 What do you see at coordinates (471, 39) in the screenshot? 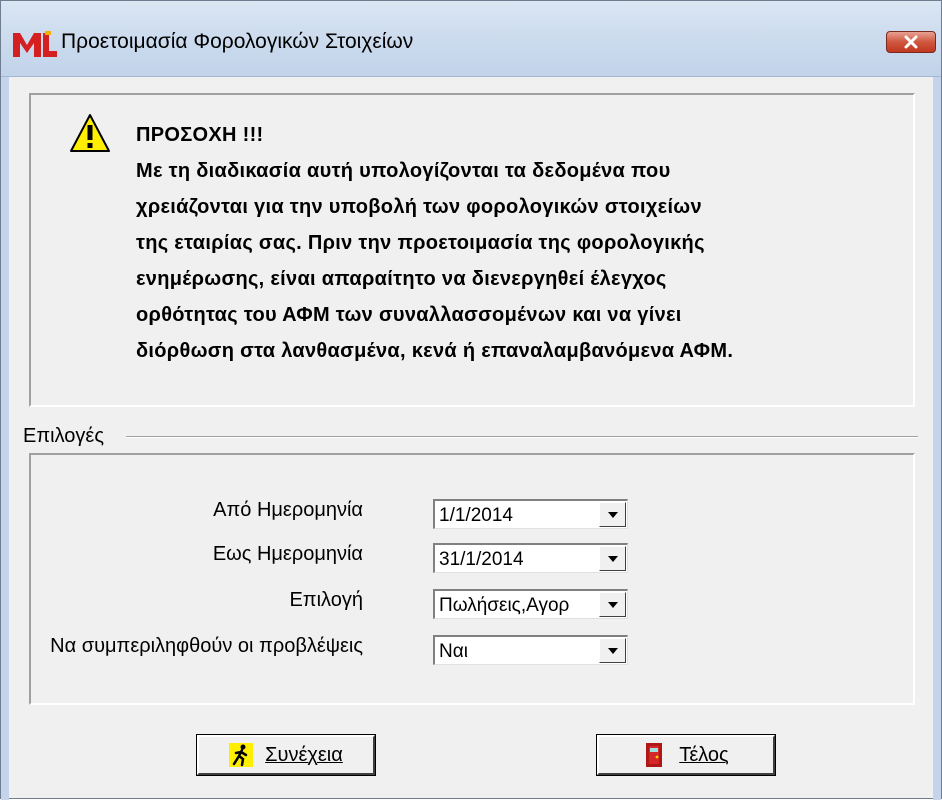
I see `title-bar: Προετοιμασία Φορολογικών Στοιχείων` at bounding box center [471, 39].